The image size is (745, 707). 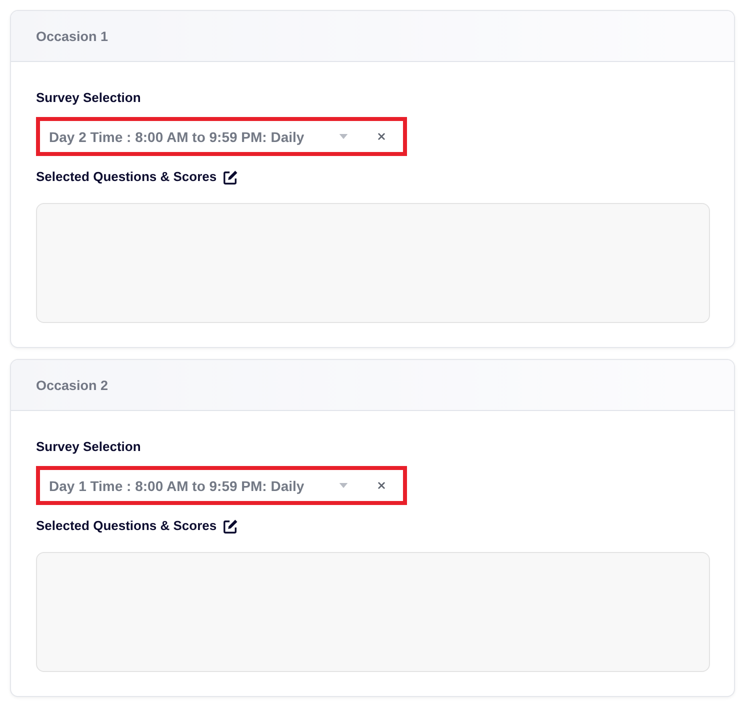 I want to click on survey-select: Day 2 Time : 8:00 AM to 9:59 PM: Daily, so click(x=221, y=136).